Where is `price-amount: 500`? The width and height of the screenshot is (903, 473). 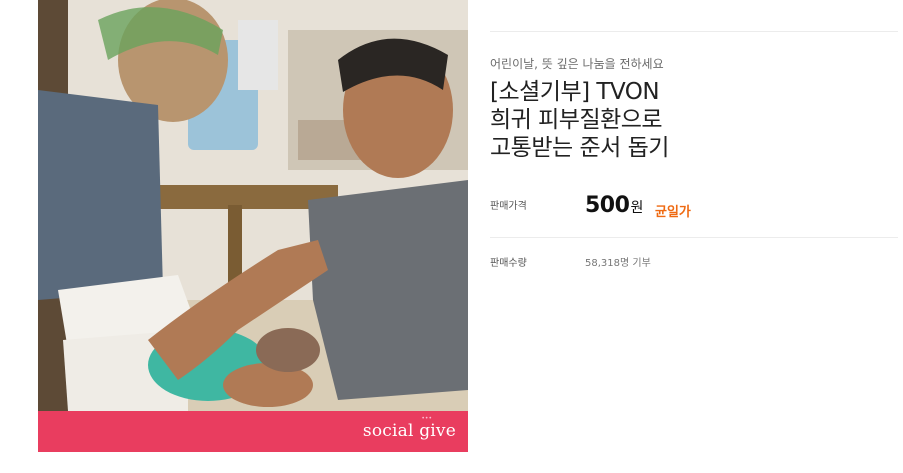 price-amount: 500 is located at coordinates (607, 205).